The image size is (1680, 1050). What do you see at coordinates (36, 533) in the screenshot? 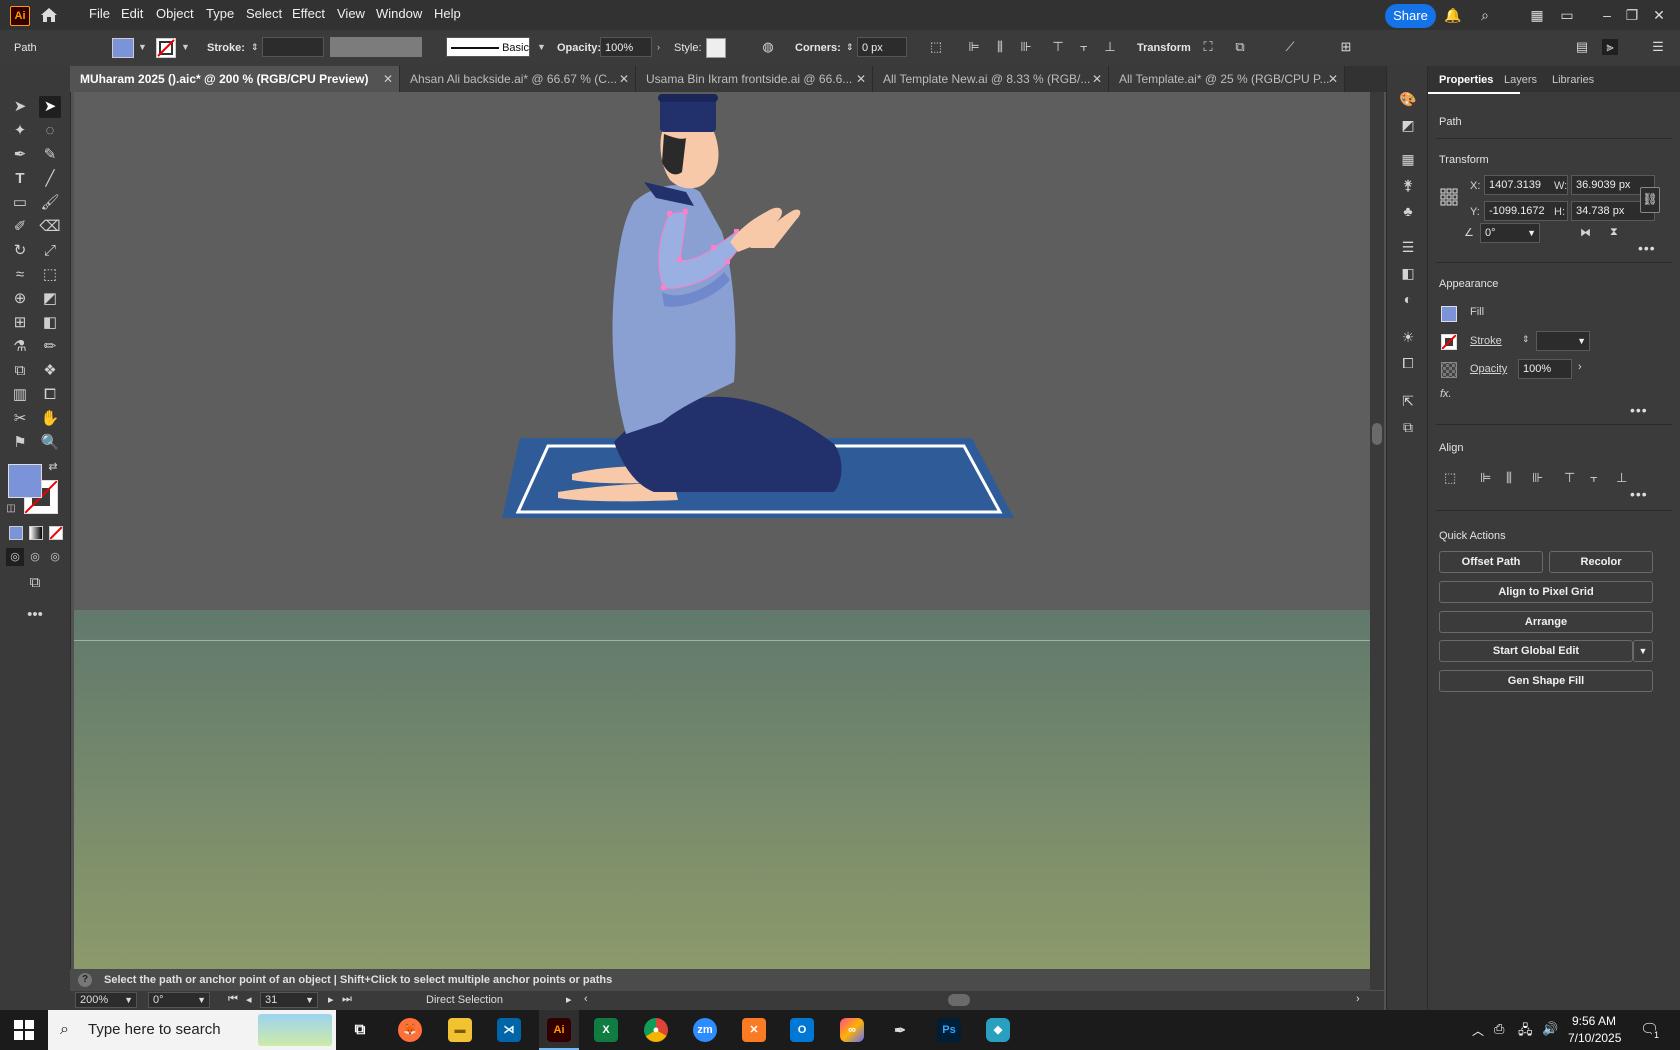
I see `gradient-mode-icon` at bounding box center [36, 533].